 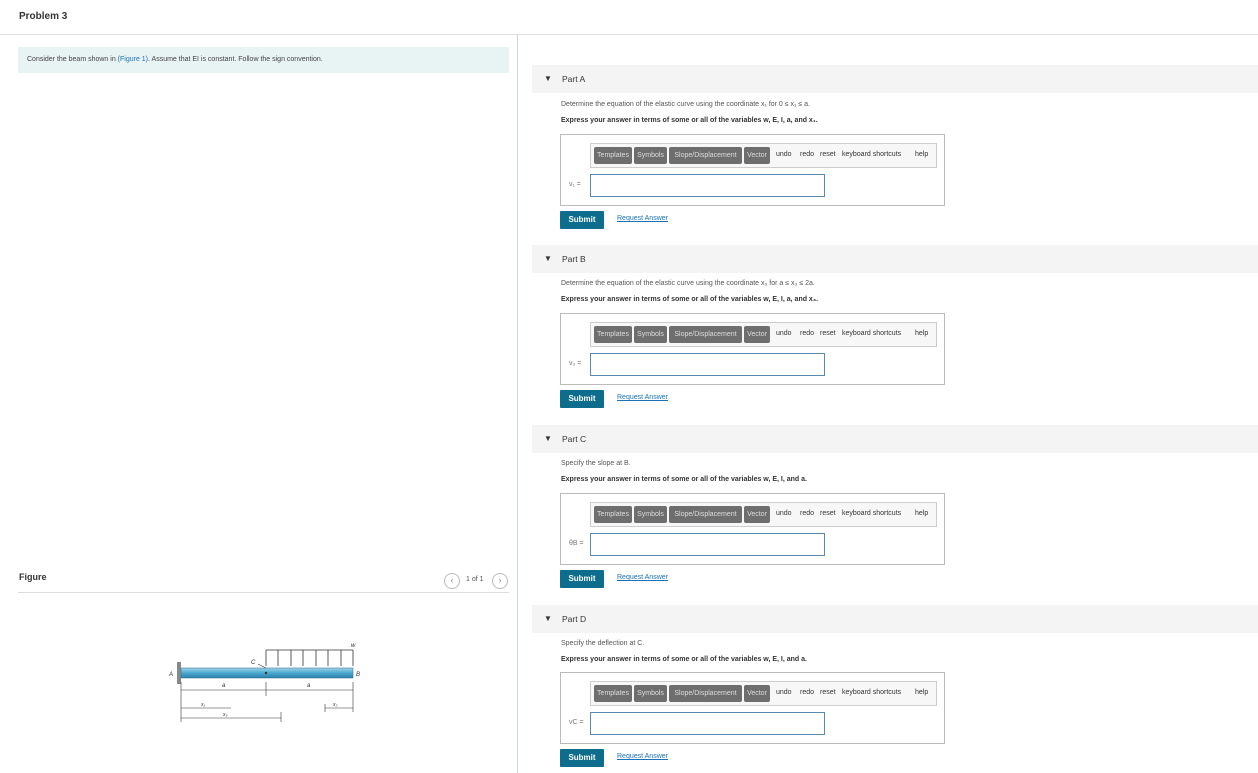 I want to click on part-b-answer-input, so click(x=707, y=364).